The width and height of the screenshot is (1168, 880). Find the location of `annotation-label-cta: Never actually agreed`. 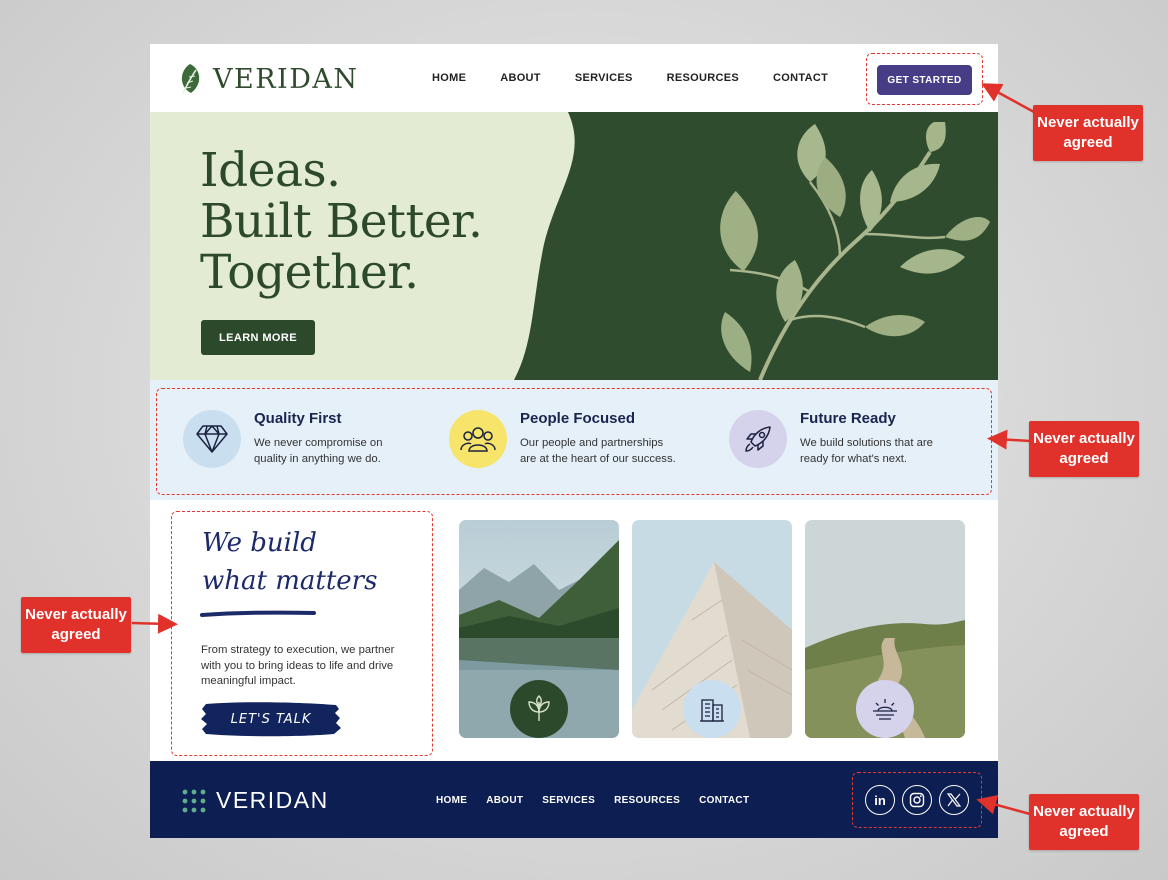

annotation-label-cta: Never actually agreed is located at coordinates (1088, 133).